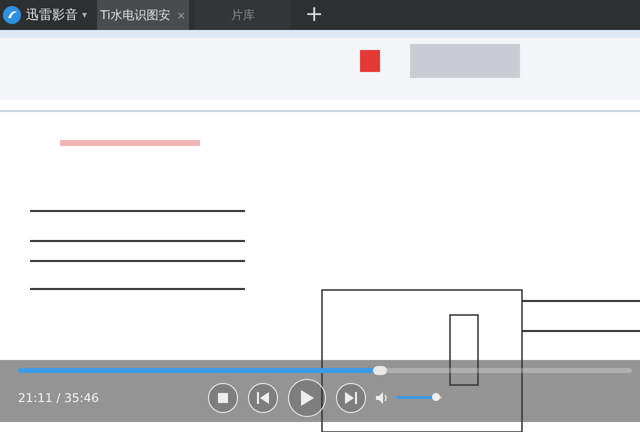 This screenshot has height=432, width=640. Describe the element at coordinates (85, 15) in the screenshot. I see `menu-caret: ▾` at that location.